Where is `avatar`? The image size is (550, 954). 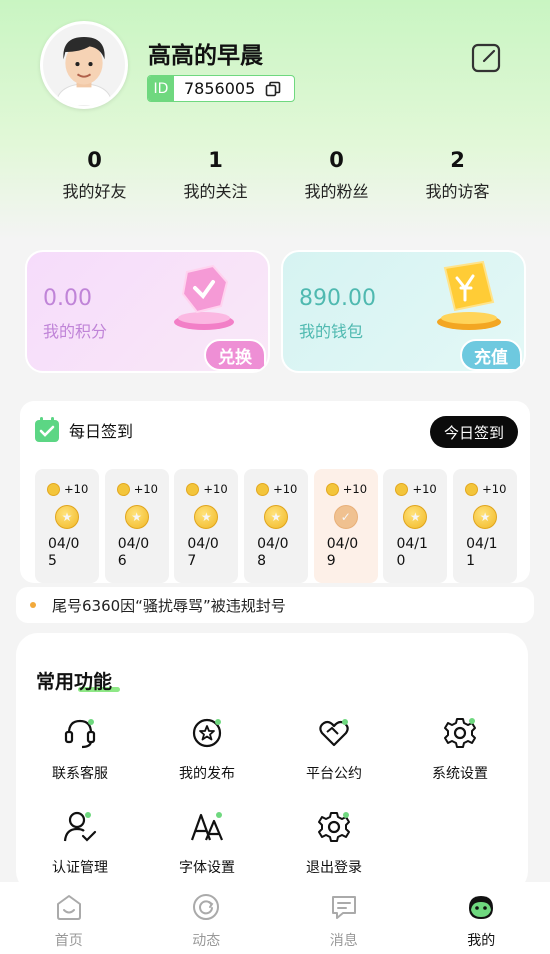 avatar is located at coordinates (84, 65).